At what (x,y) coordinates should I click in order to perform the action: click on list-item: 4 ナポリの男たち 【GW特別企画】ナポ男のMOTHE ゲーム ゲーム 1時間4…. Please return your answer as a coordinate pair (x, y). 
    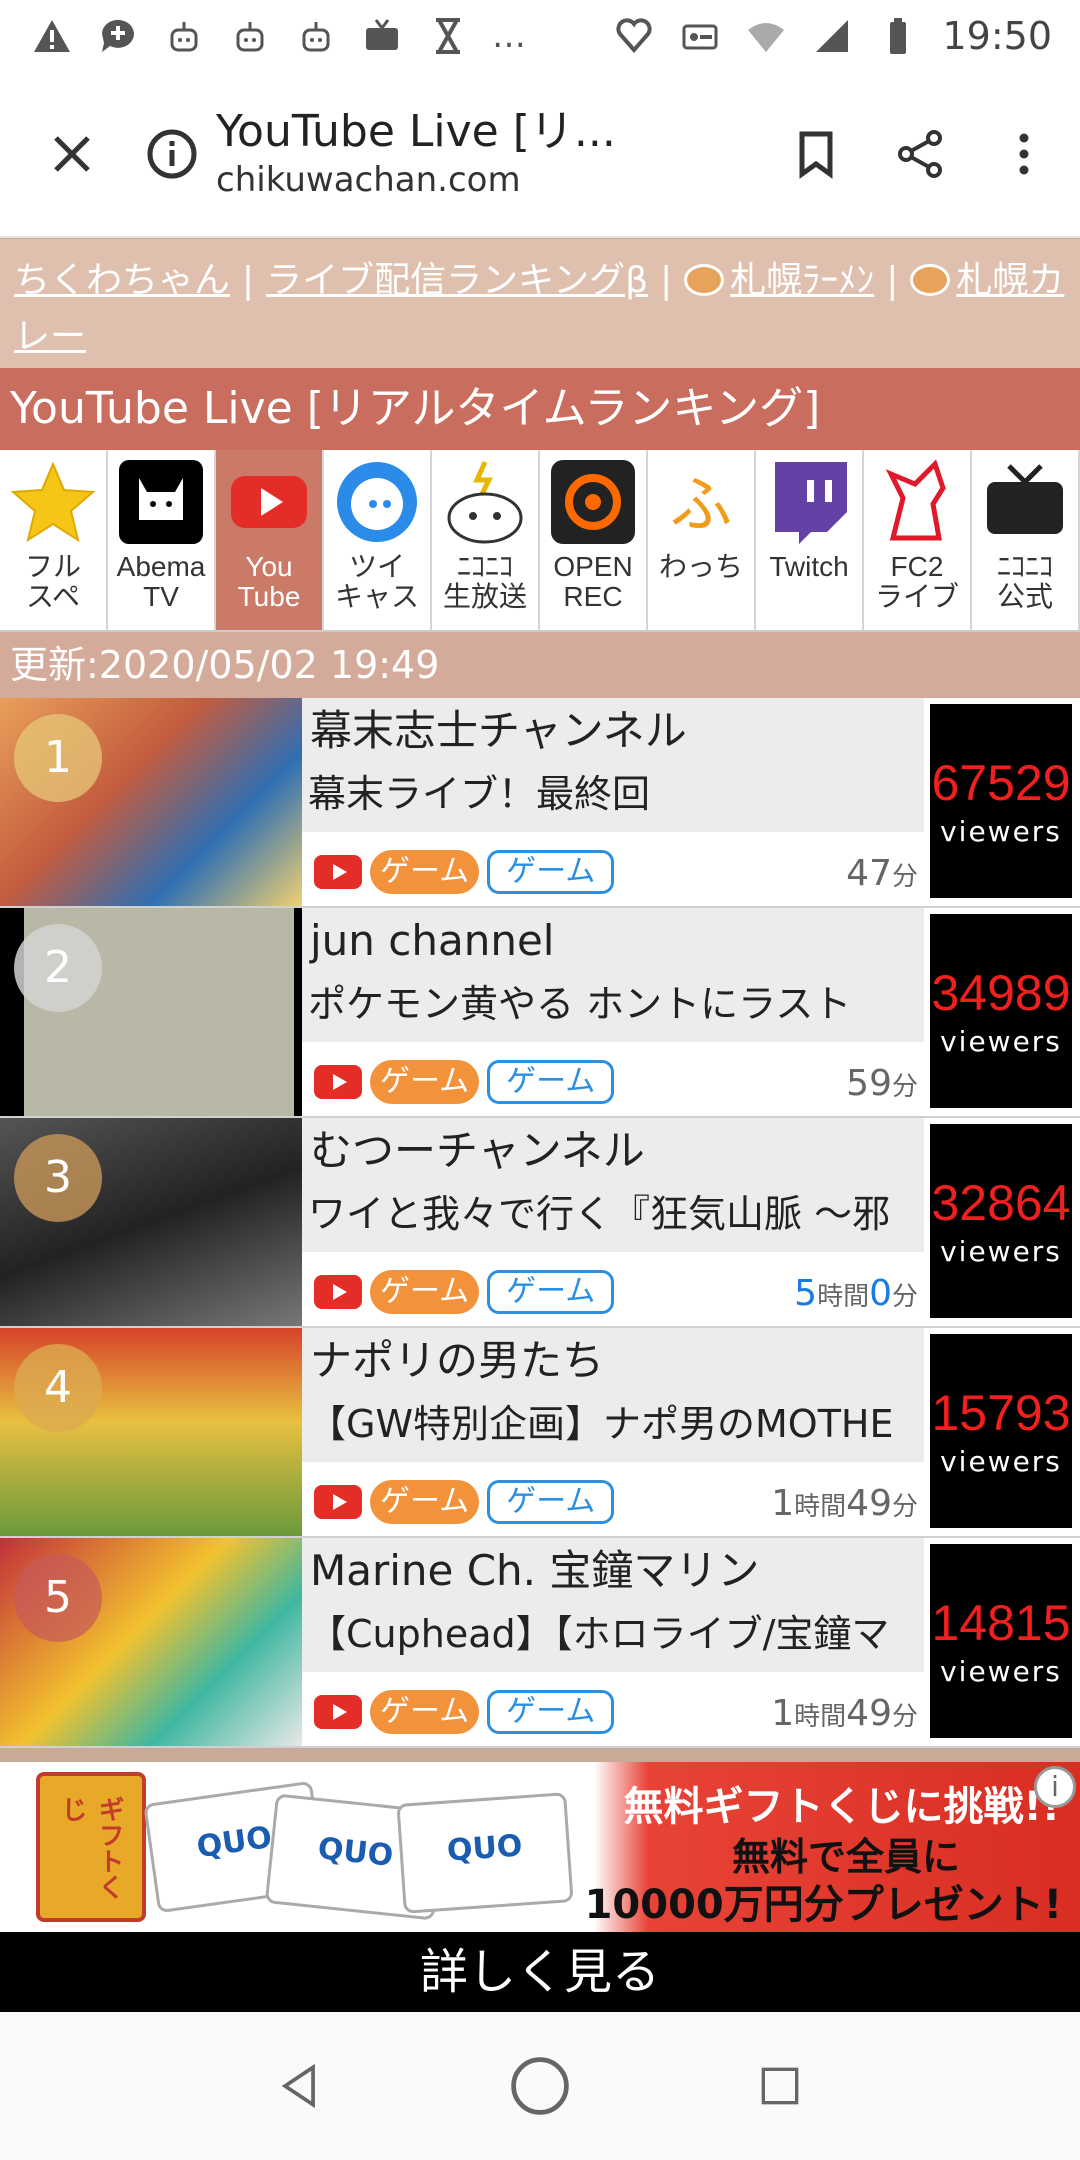
    Looking at the image, I should click on (540, 1433).